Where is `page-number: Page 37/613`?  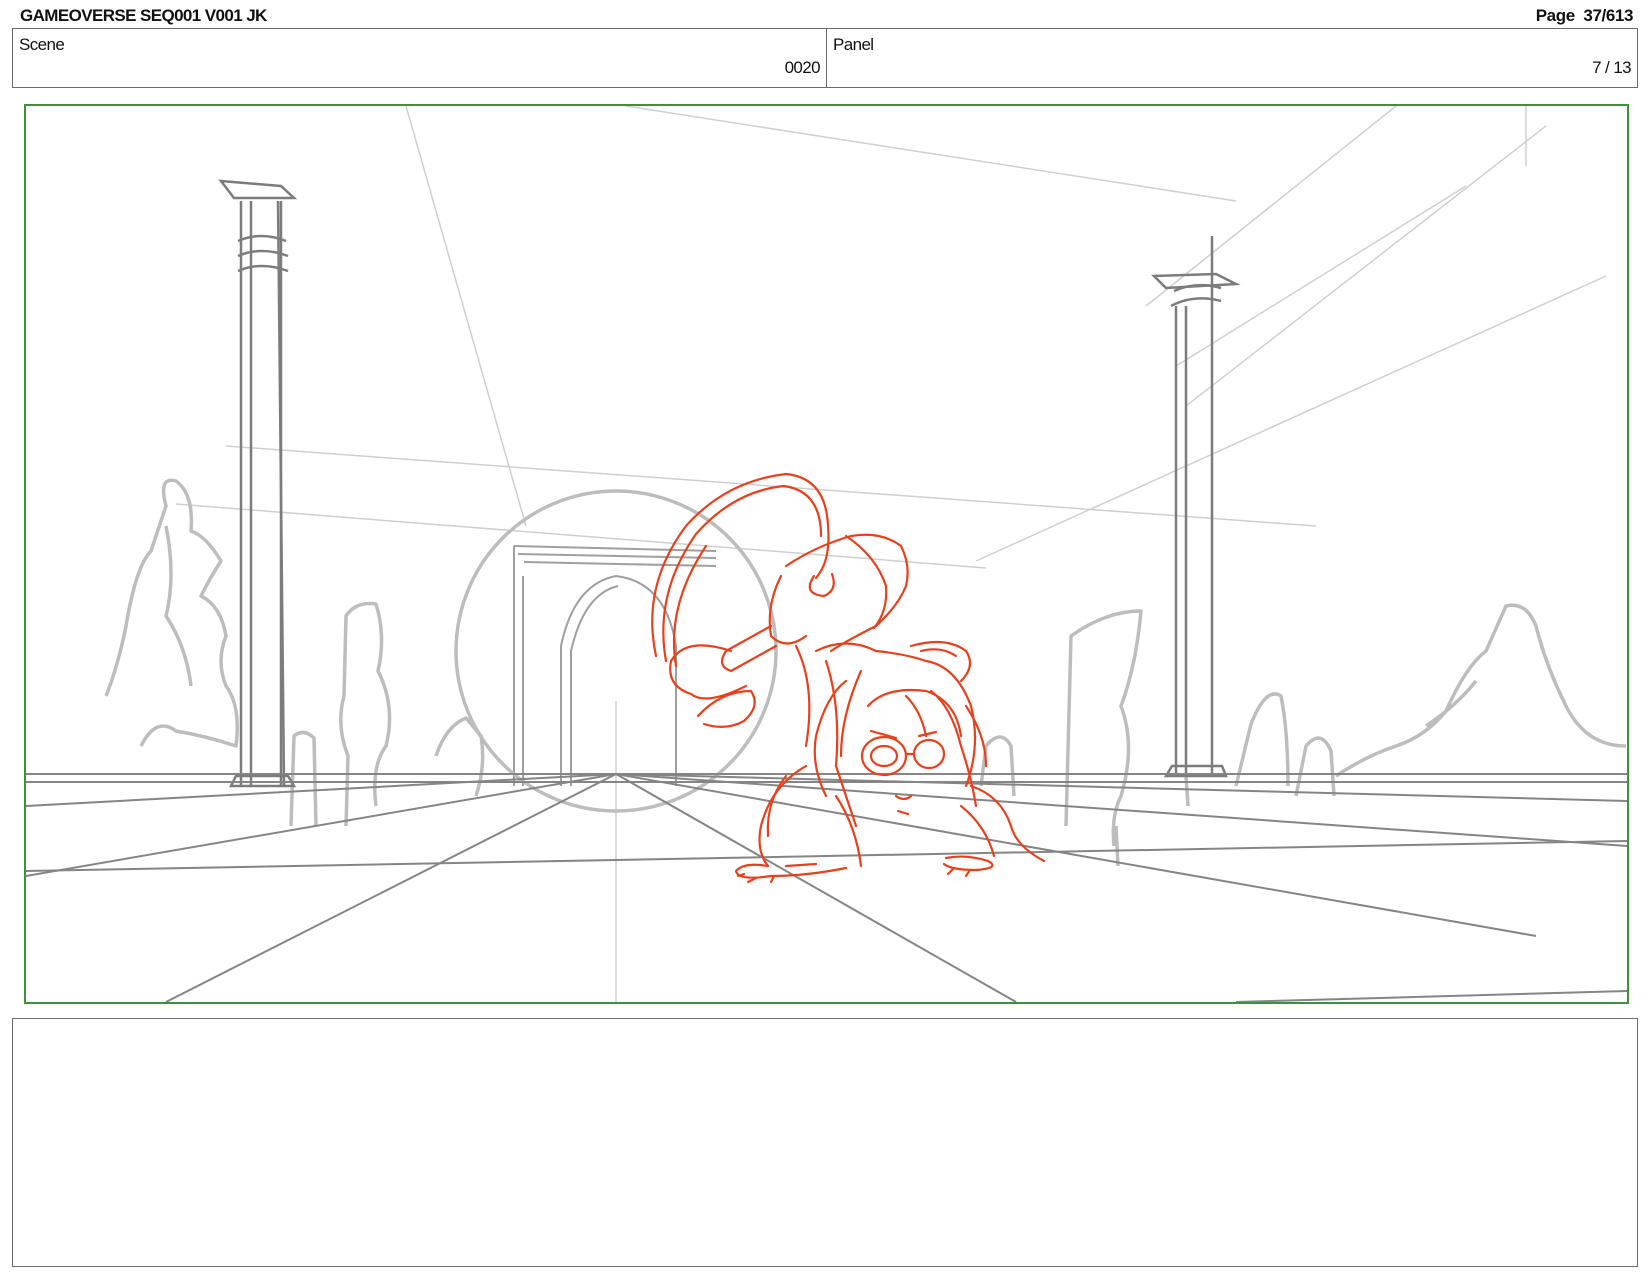 page-number: Page 37/613 is located at coordinates (1584, 15).